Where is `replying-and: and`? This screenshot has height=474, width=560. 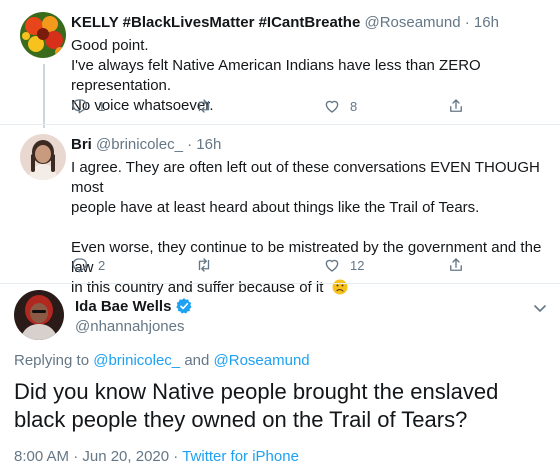 replying-and: and is located at coordinates (197, 360).